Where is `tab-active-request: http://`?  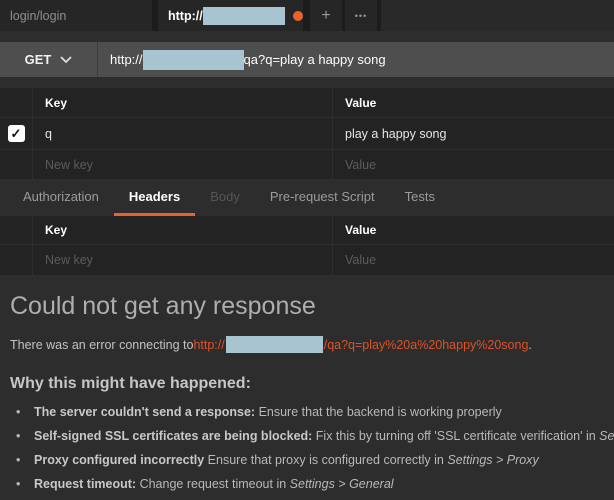 tab-active-request: http:// is located at coordinates (230, 15).